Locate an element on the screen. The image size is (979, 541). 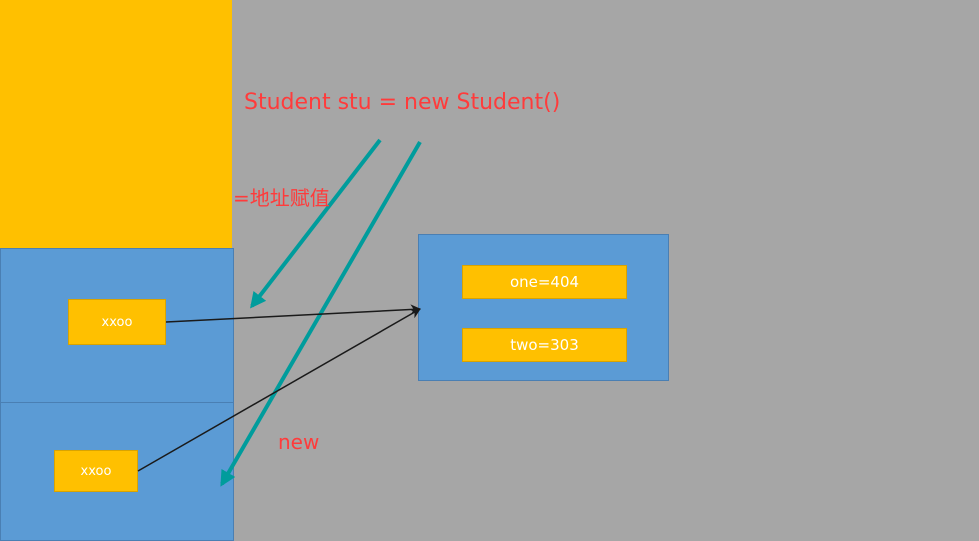
new-label: new is located at coordinates (299, 442).